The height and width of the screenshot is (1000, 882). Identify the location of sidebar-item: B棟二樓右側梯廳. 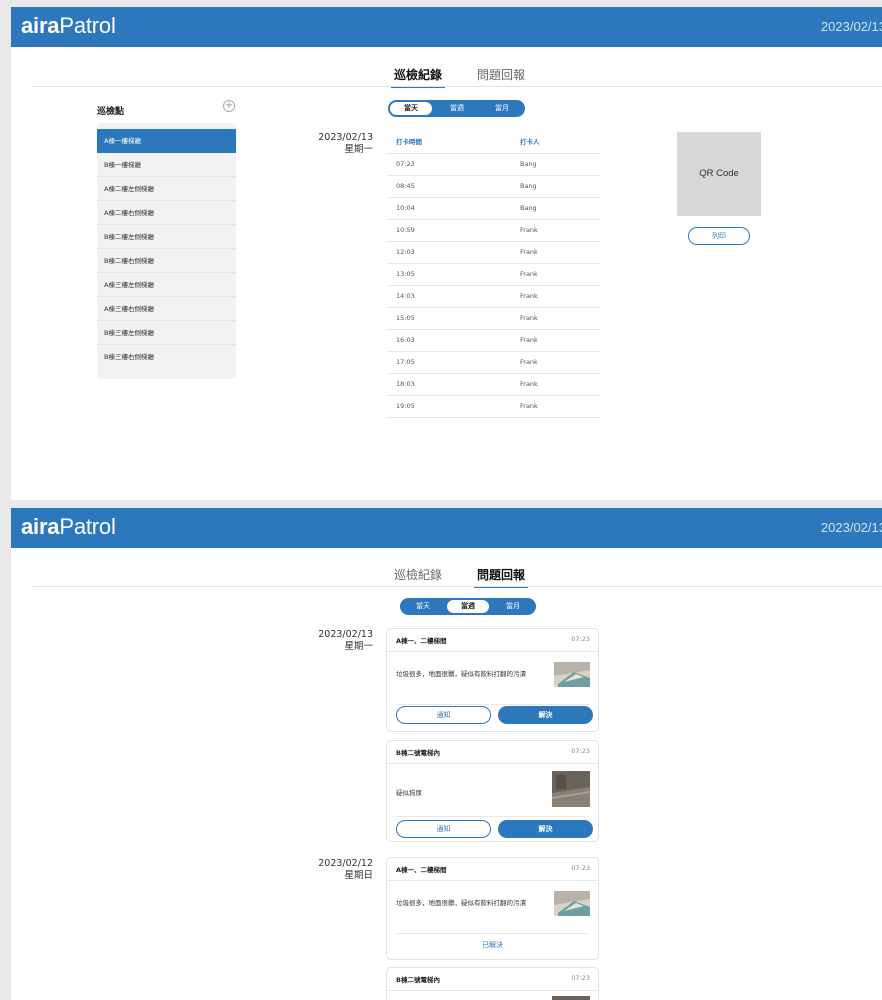
(166, 261).